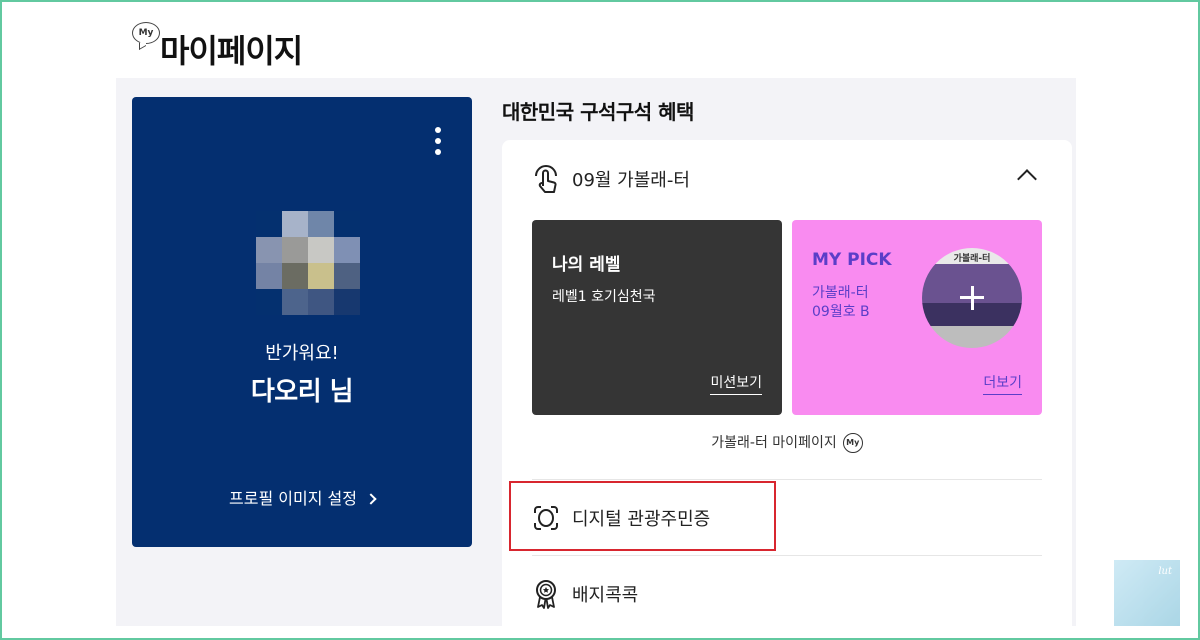 This screenshot has height=640, width=1200. I want to click on accordion-title: 09월 가볼래-터, so click(631, 180).